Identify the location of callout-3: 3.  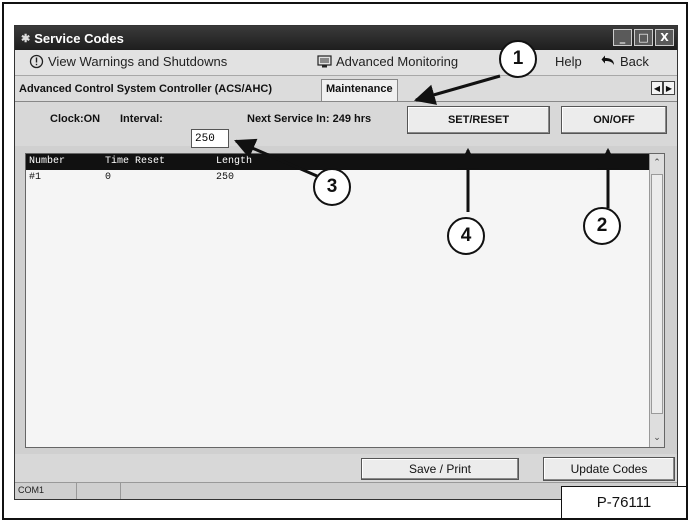
(332, 187).